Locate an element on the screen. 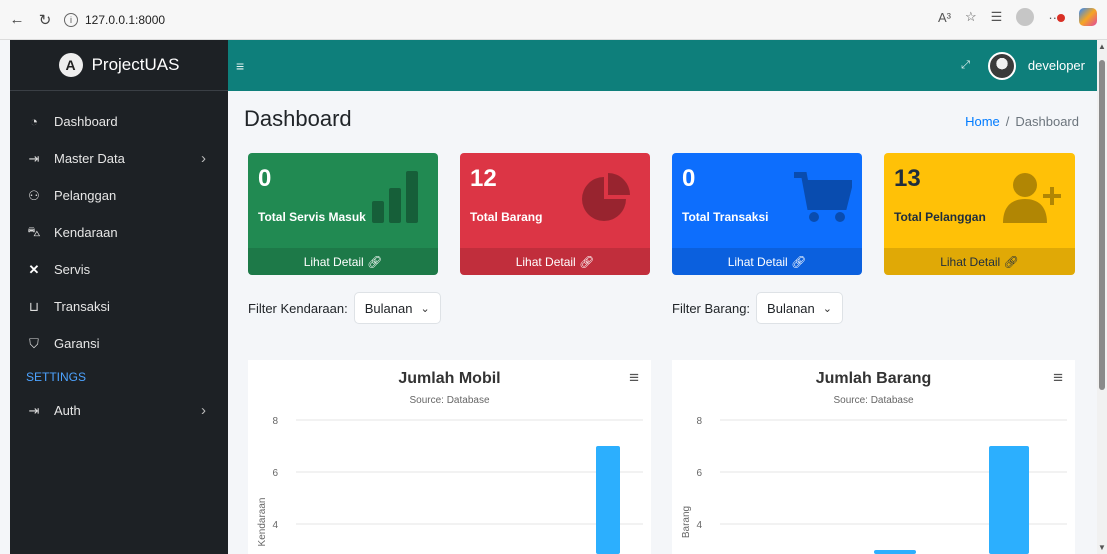 The image size is (1107, 554). chart-plot: 8 6 4 Kendaraan is located at coordinates (450, 485).